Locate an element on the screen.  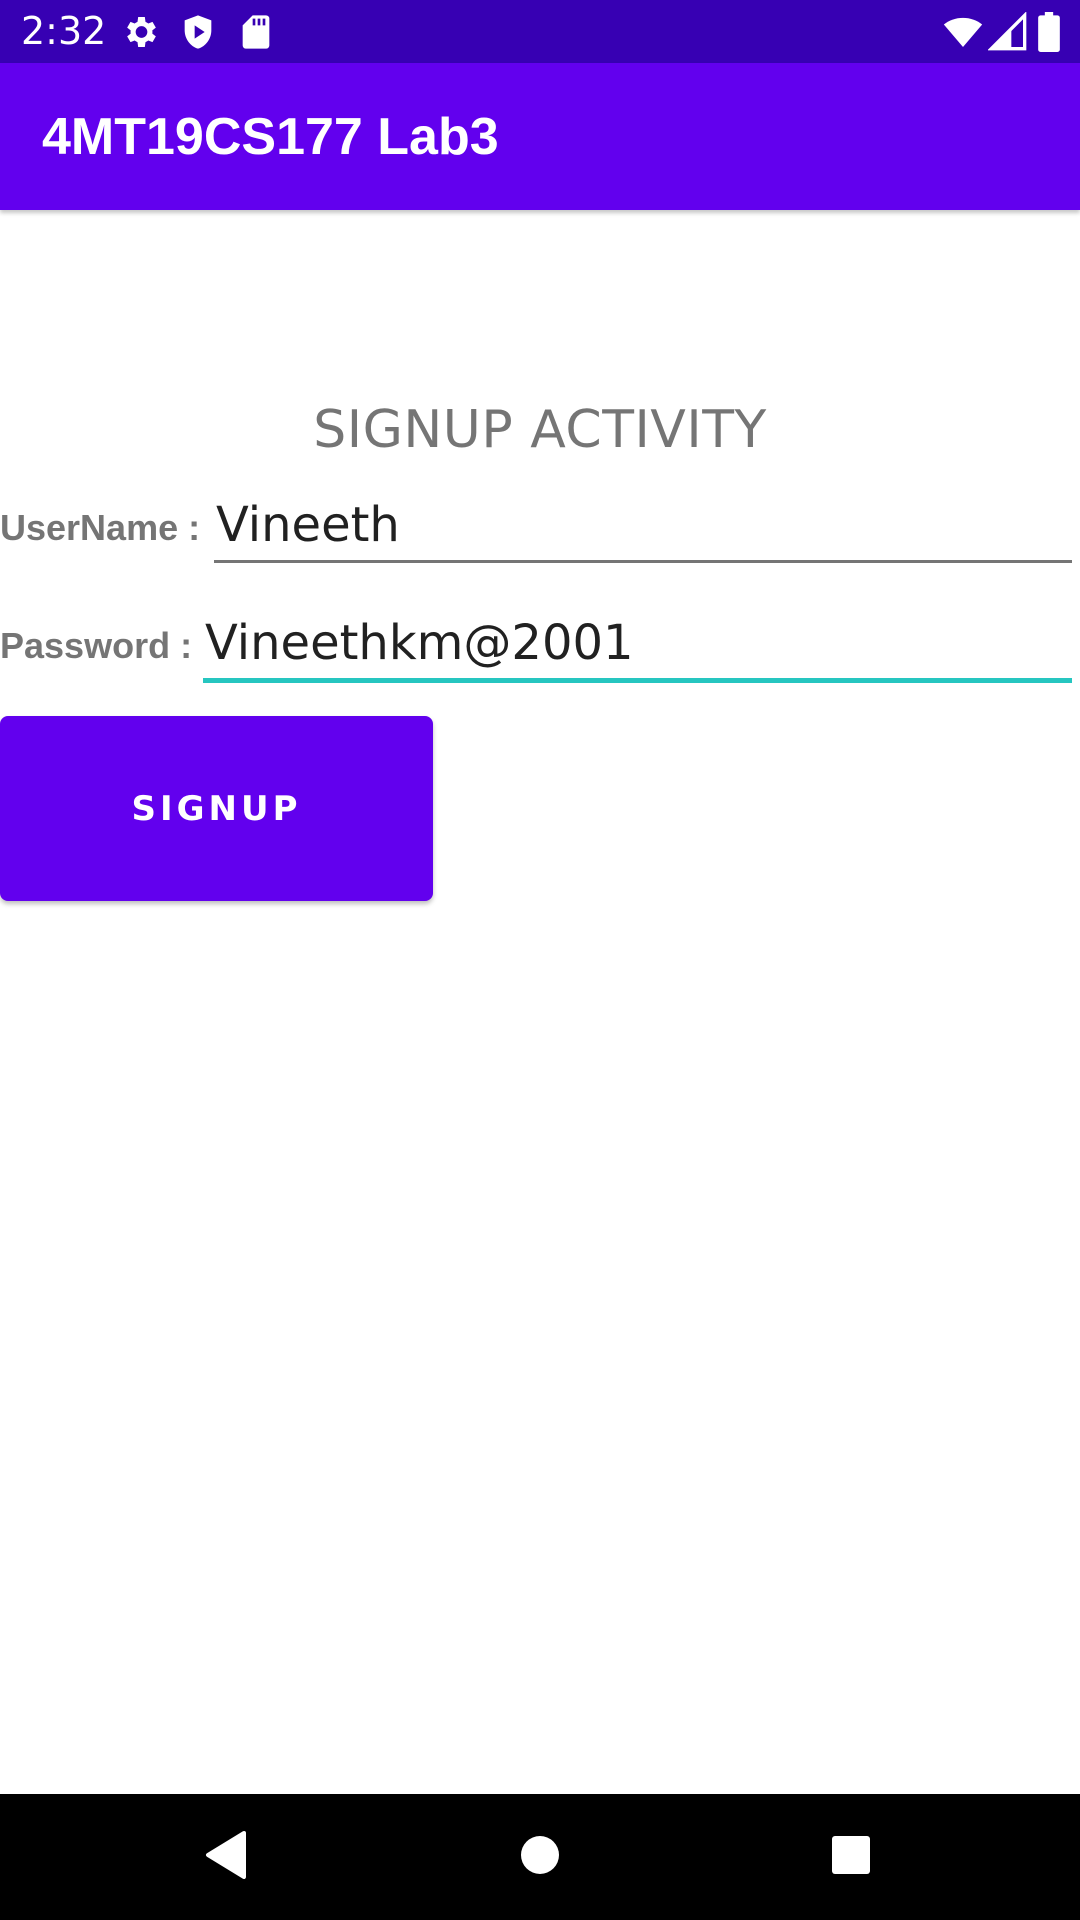
screen-heading: SIGNUP ACTIVITY is located at coordinates (540, 430).